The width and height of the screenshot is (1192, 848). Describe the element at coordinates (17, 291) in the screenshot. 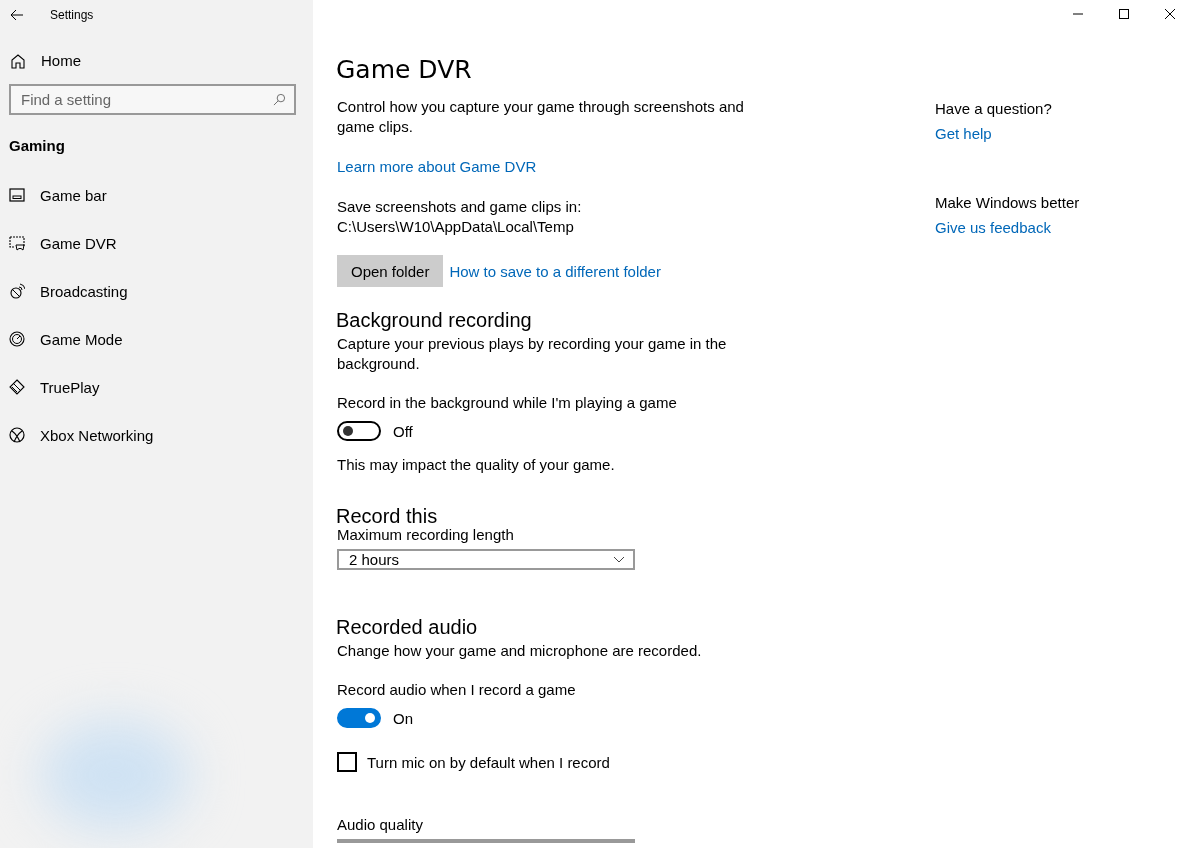

I see `satellite-dish-icon` at that location.